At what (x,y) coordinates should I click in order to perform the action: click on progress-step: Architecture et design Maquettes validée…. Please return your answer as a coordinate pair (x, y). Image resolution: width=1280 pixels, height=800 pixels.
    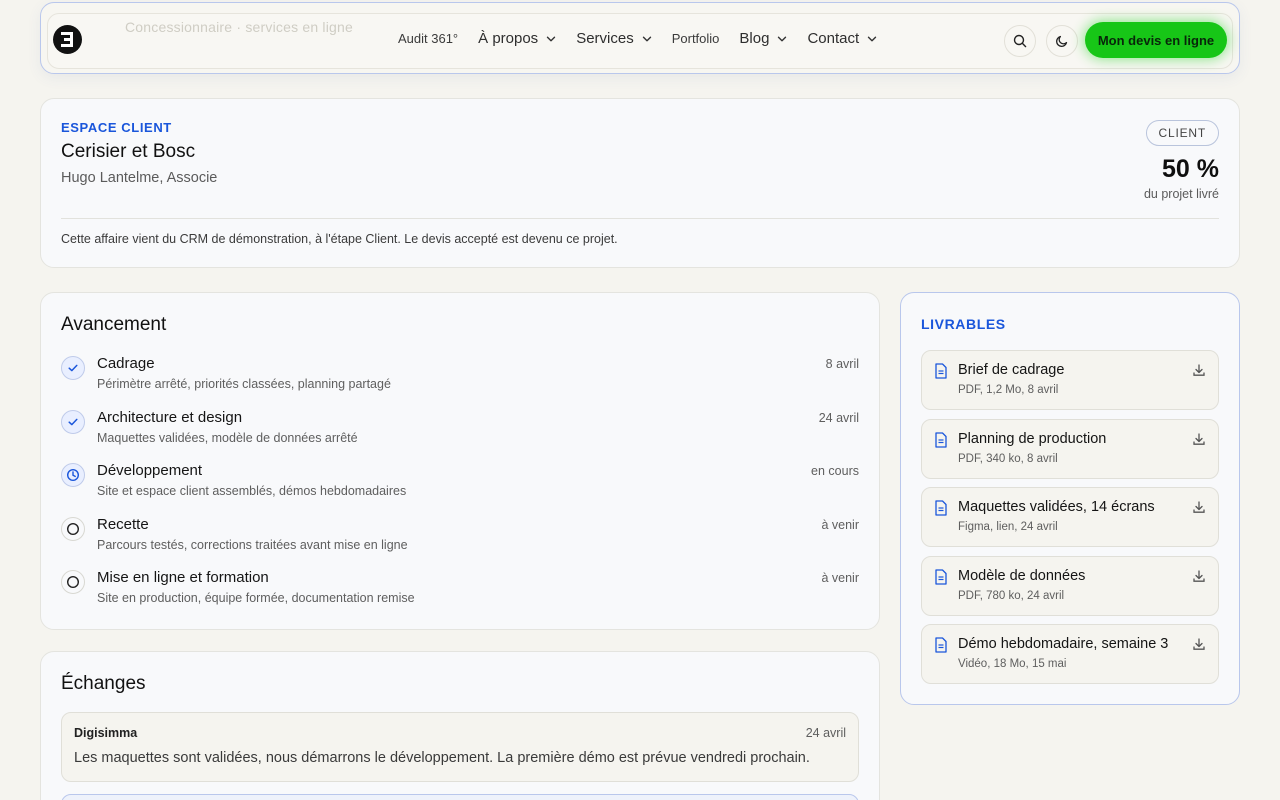
    Looking at the image, I should click on (460, 434).